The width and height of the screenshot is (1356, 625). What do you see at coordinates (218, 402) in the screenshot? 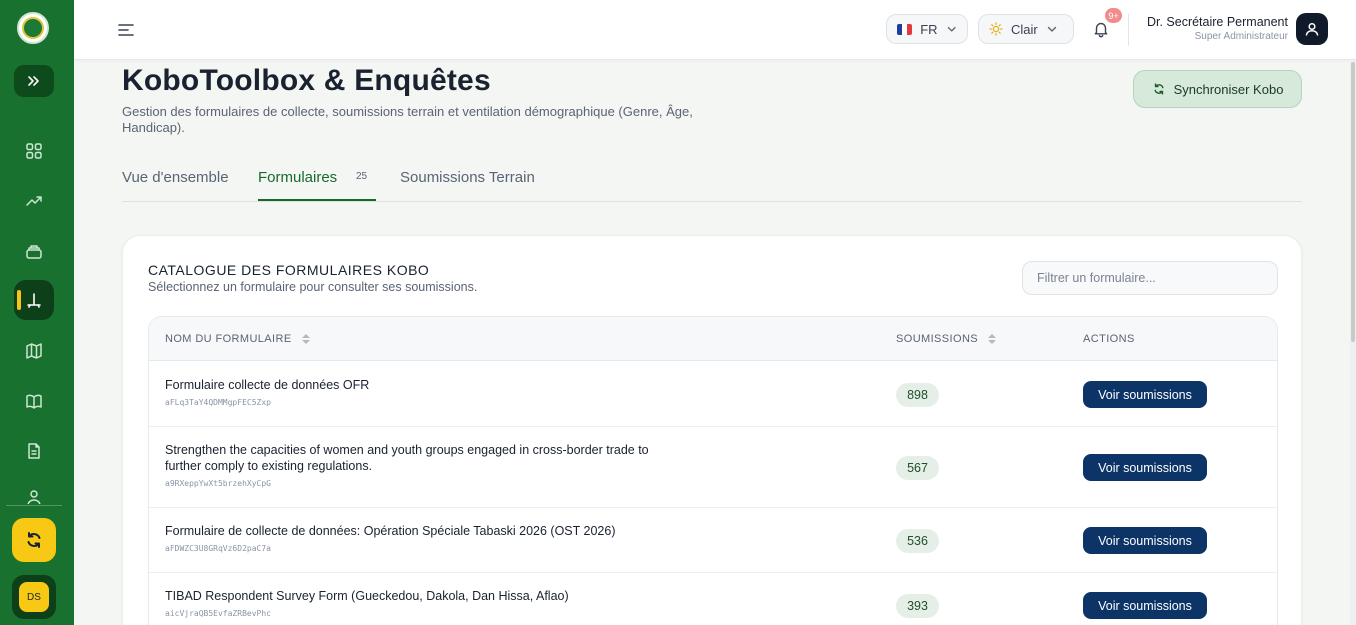
I see `form-id: aFLq3TaY4QDMMgpFEC5Zxp` at bounding box center [218, 402].